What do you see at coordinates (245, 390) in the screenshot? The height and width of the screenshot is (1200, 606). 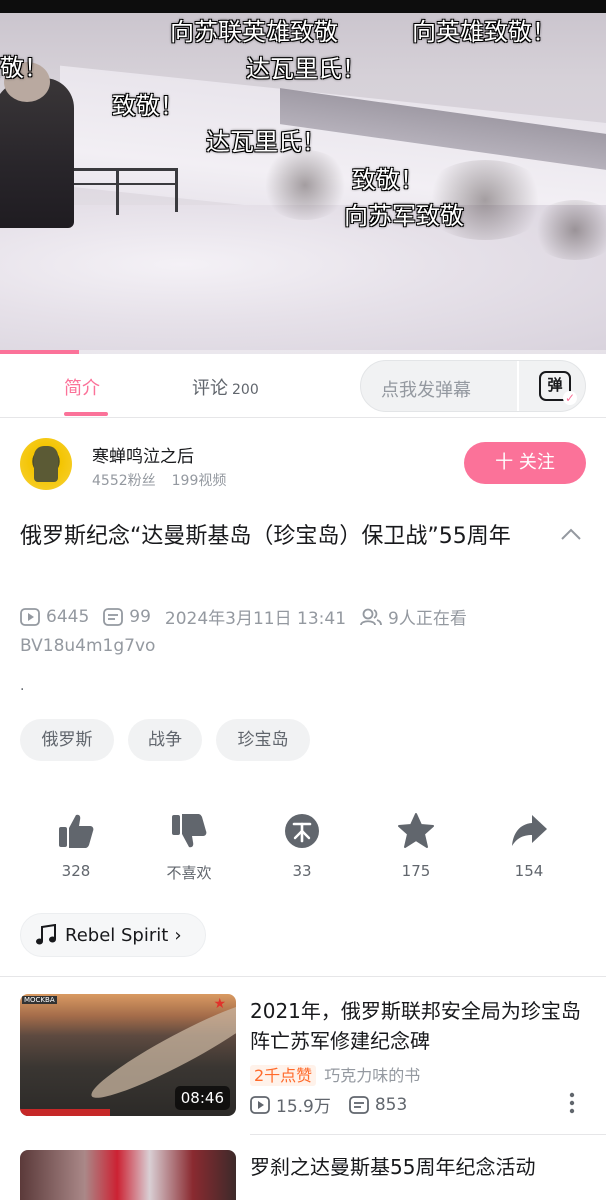 I see `tab-comments-count: 200` at bounding box center [245, 390].